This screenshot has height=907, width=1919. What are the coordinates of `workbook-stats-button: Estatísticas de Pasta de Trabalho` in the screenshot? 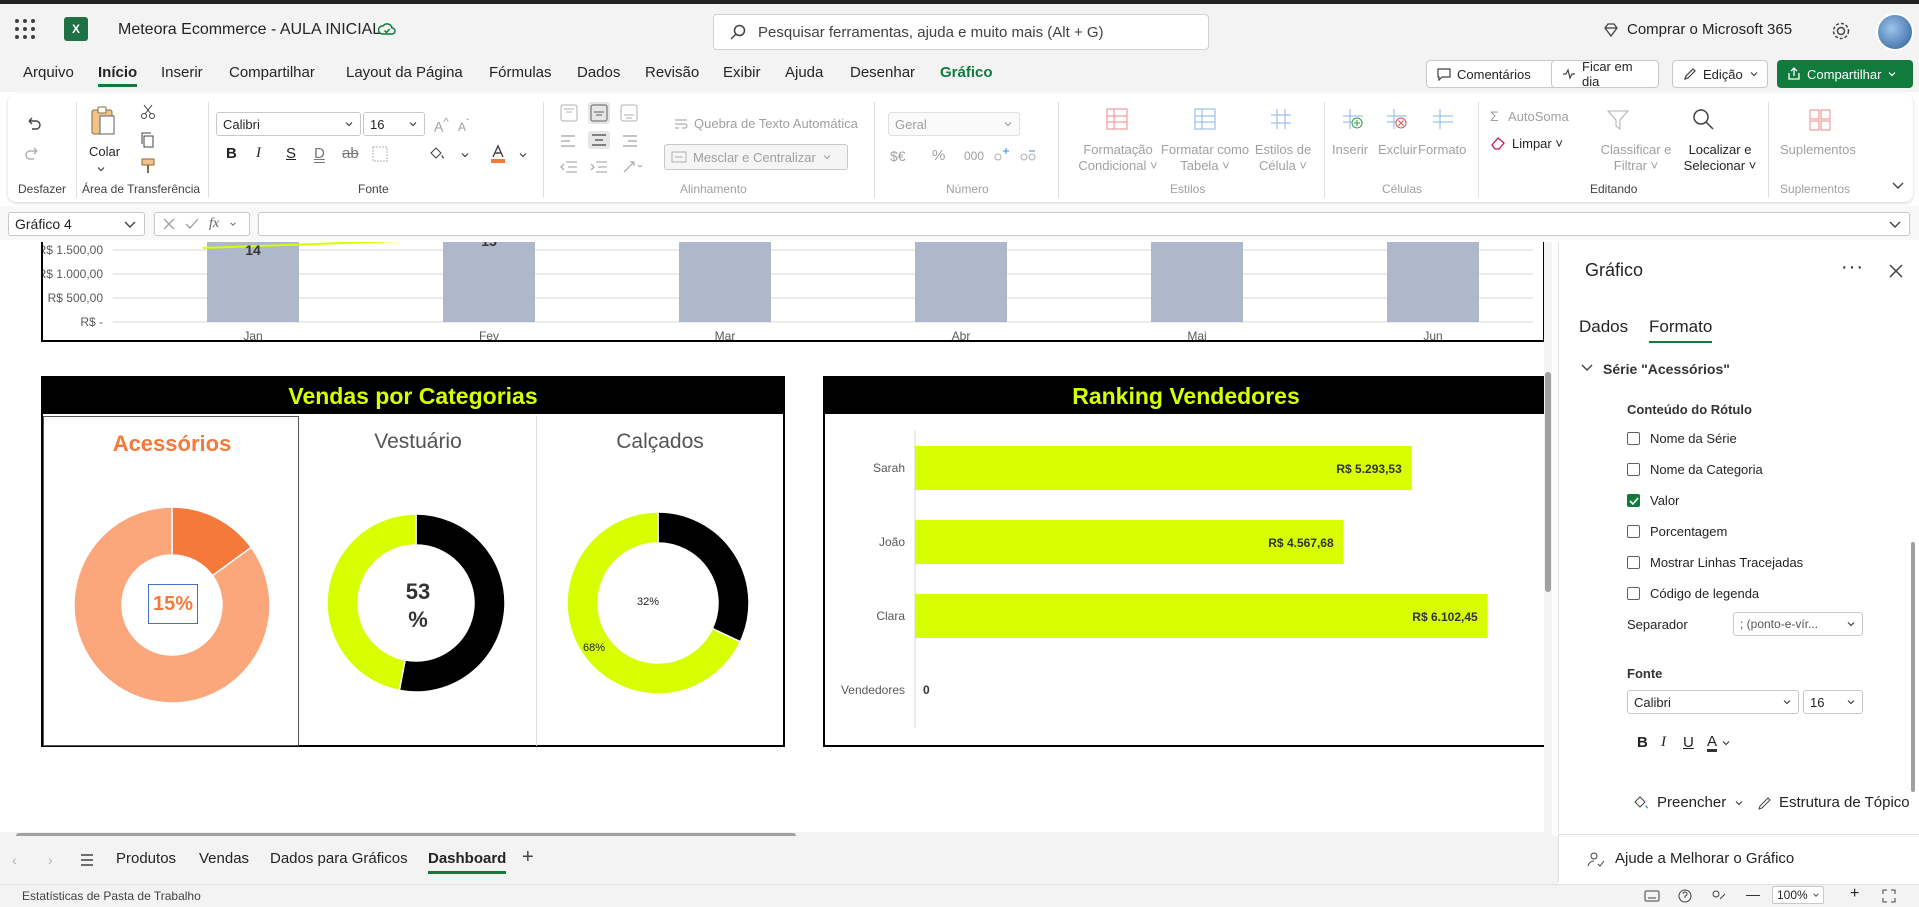 It's located at (111, 896).